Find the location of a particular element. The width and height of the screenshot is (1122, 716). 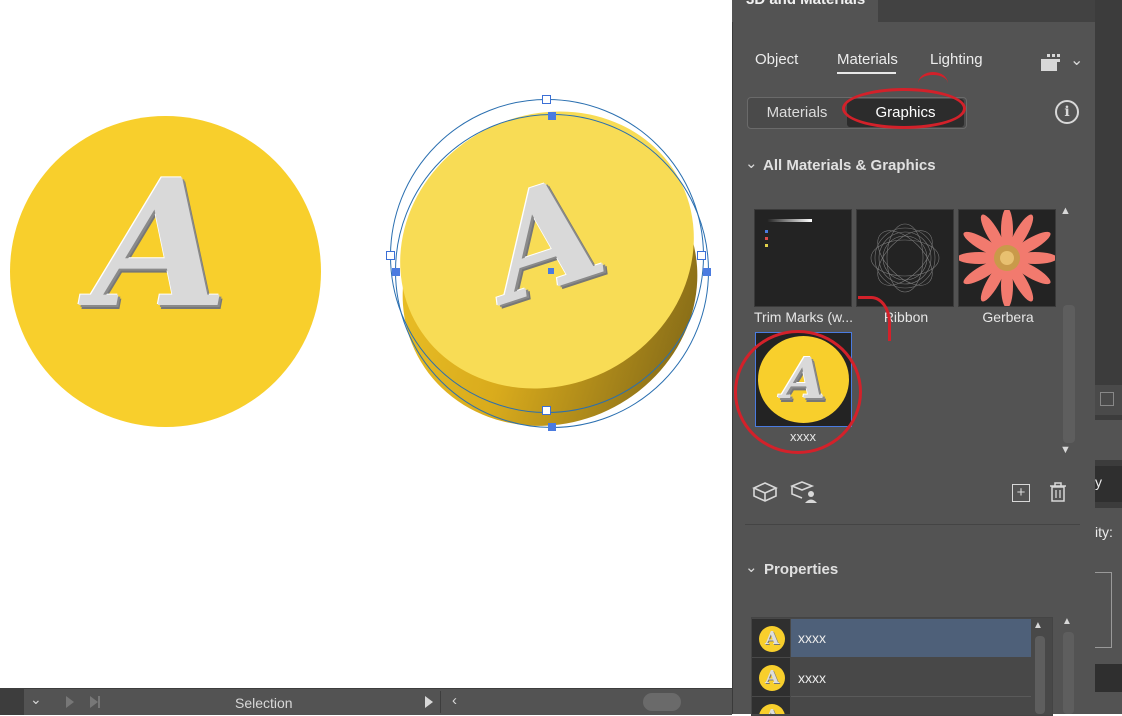

graphic-trim-marks-thumb is located at coordinates (803, 258).